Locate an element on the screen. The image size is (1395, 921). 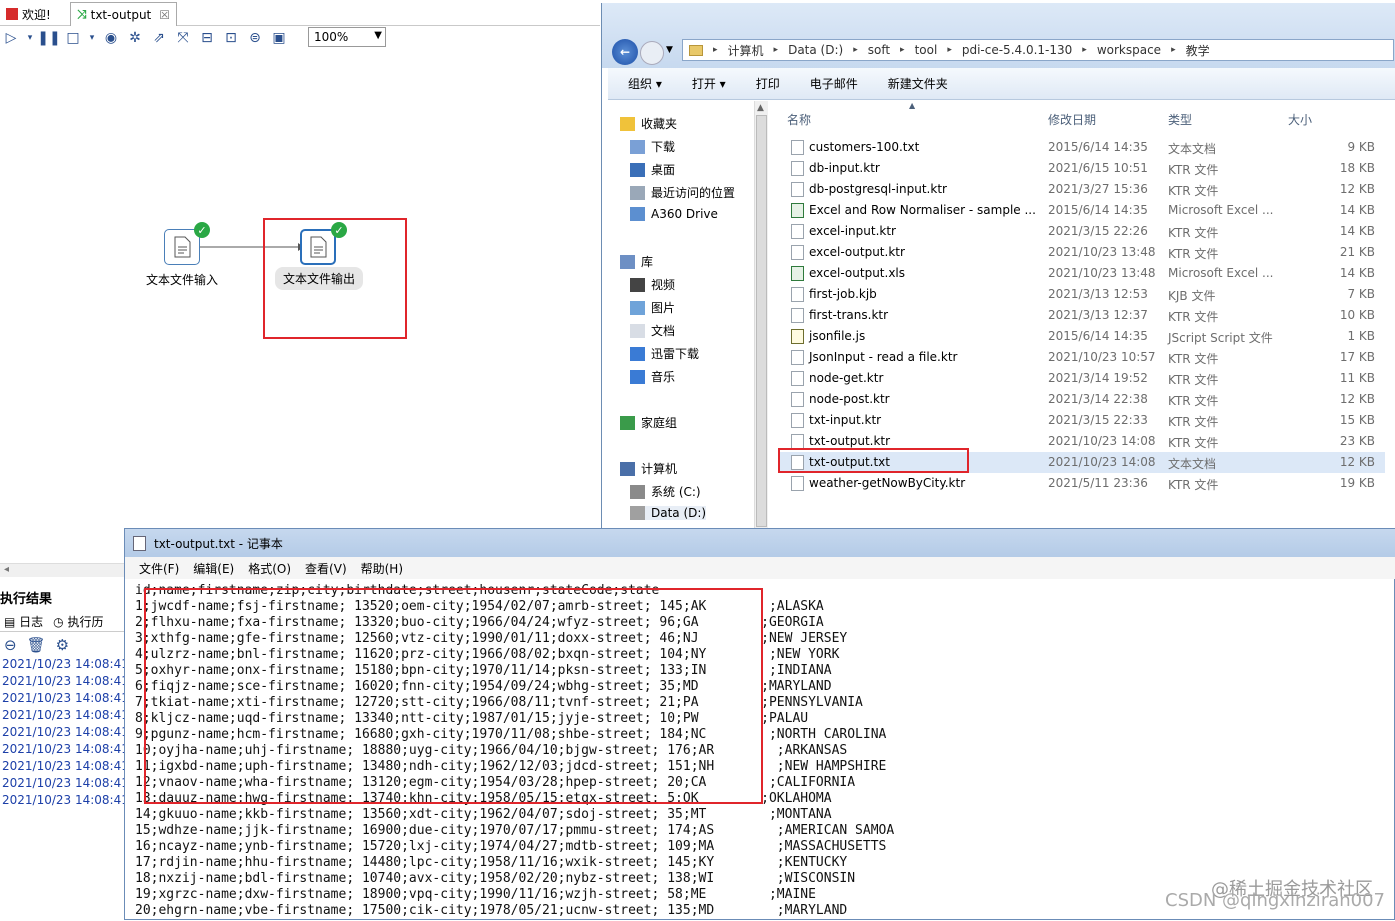
nav-favorites: 收藏夹 is located at coordinates (648, 123).